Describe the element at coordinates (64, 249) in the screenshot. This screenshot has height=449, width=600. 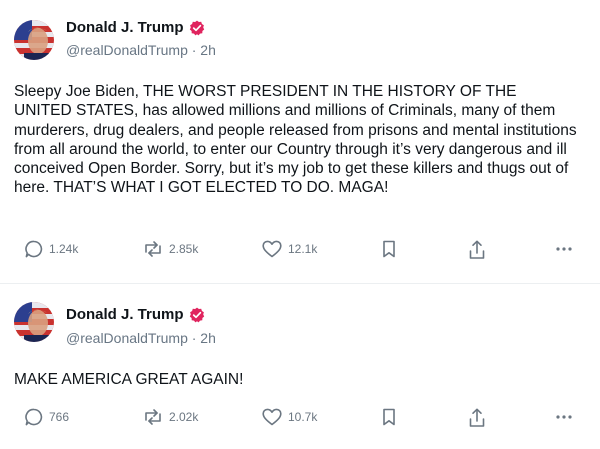
I see `reply-count: 1.24k` at that location.